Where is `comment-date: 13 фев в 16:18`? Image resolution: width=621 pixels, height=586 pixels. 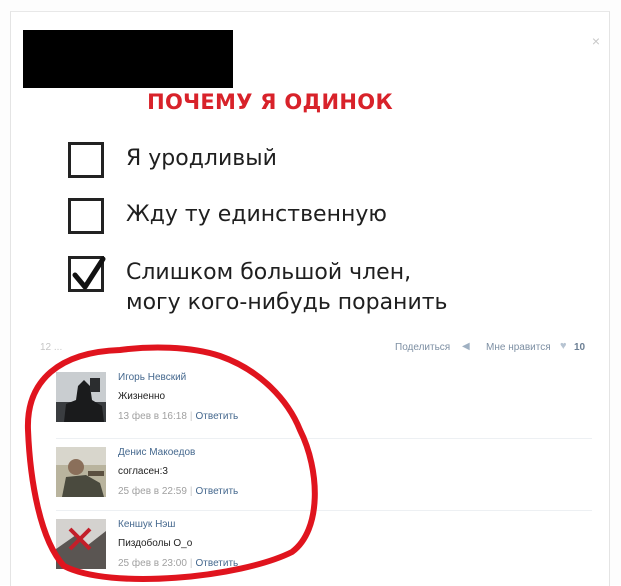
comment-date: 13 фев в 16:18 is located at coordinates (152, 416).